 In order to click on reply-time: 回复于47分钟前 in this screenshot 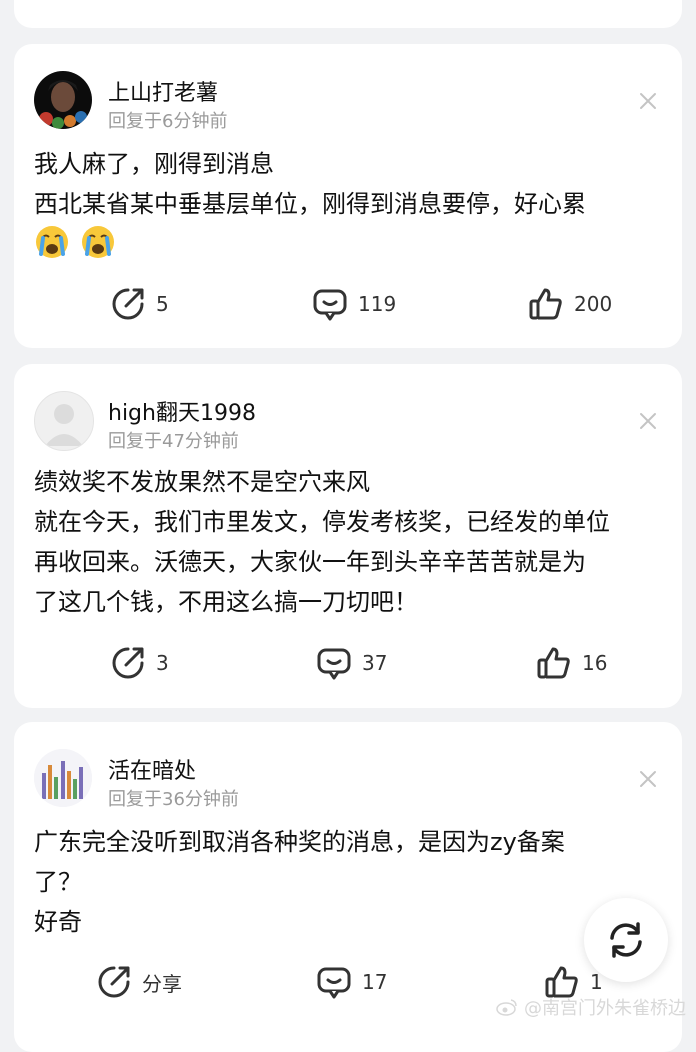, I will do `click(173, 441)`.